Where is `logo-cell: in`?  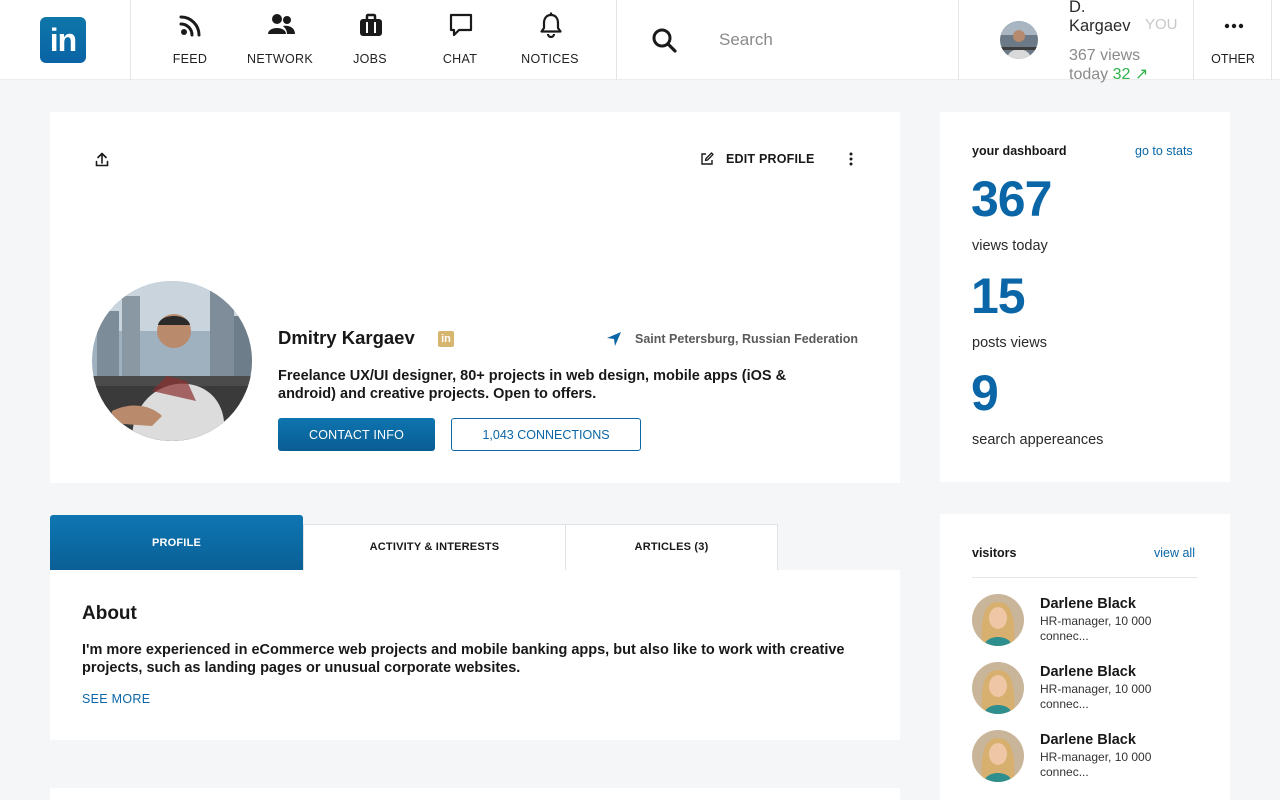
logo-cell: in is located at coordinates (65, 40).